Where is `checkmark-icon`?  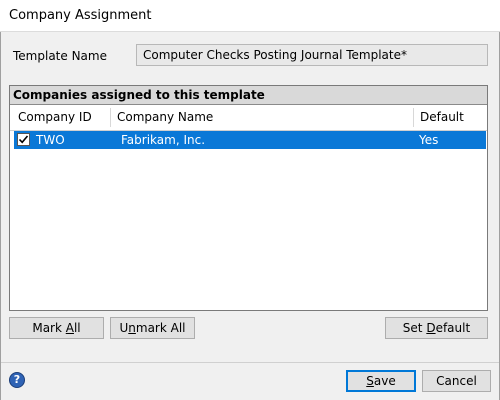 checkmark-icon is located at coordinates (23, 139).